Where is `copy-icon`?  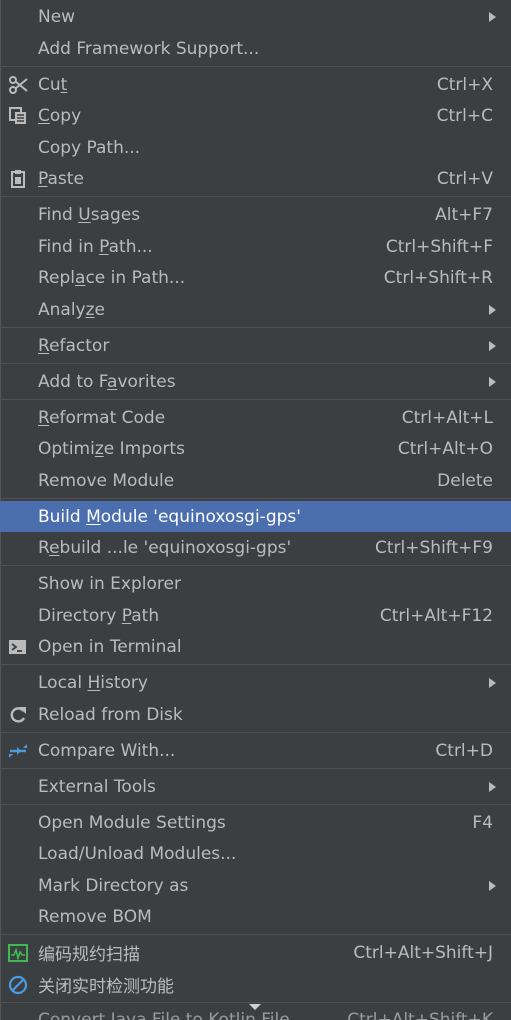
copy-icon is located at coordinates (18, 116).